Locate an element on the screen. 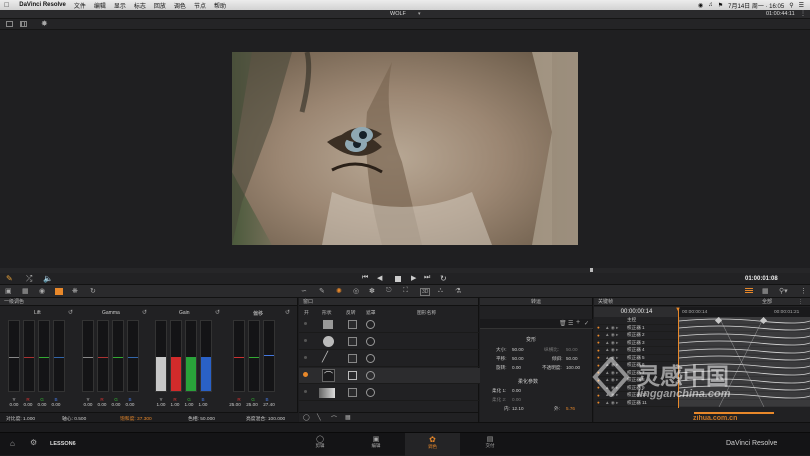 The width and height of the screenshot is (810, 456). play-reverse-button: ◀ is located at coordinates (379, 278).